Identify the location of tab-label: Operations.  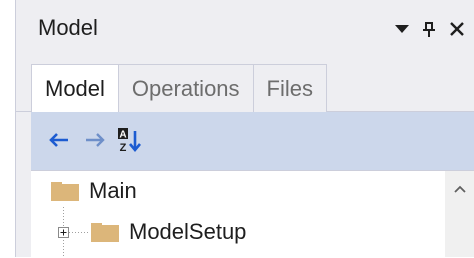
(185, 88).